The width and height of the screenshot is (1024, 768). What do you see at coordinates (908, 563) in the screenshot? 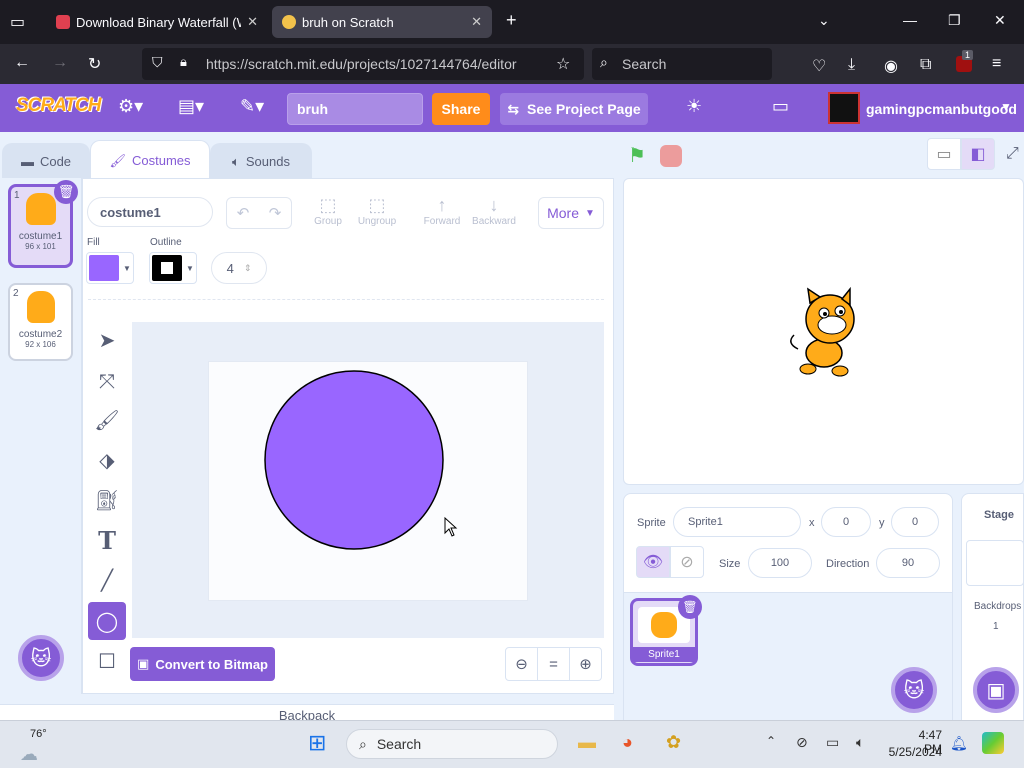
I see `direction-input: 90` at bounding box center [908, 563].